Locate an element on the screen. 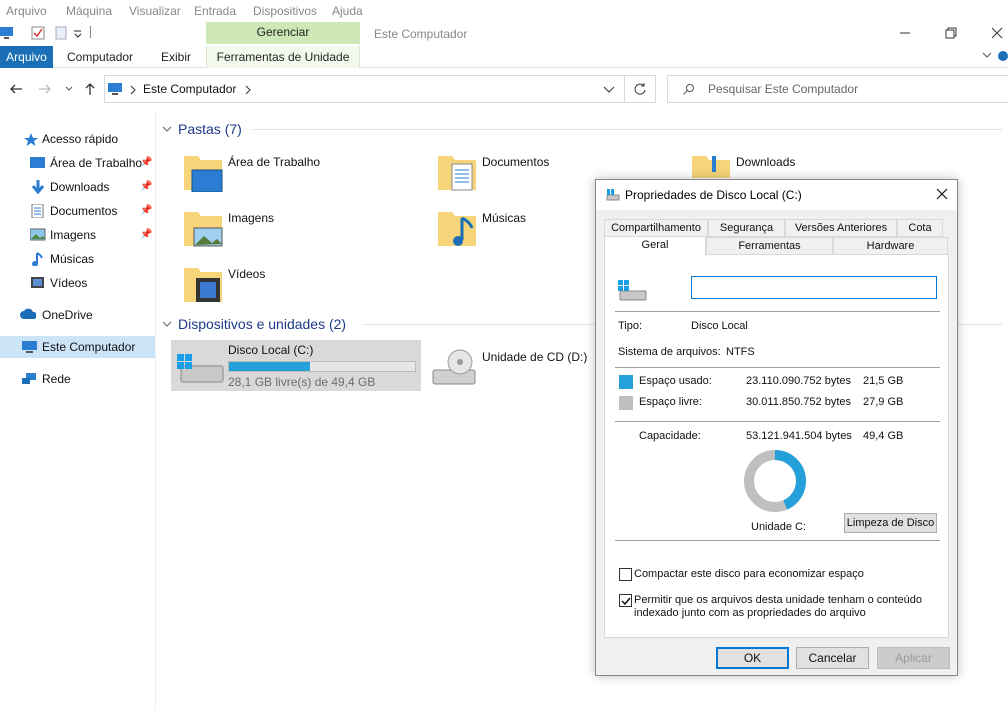  fs-label: Sistema de arquivos: is located at coordinates (669, 352).